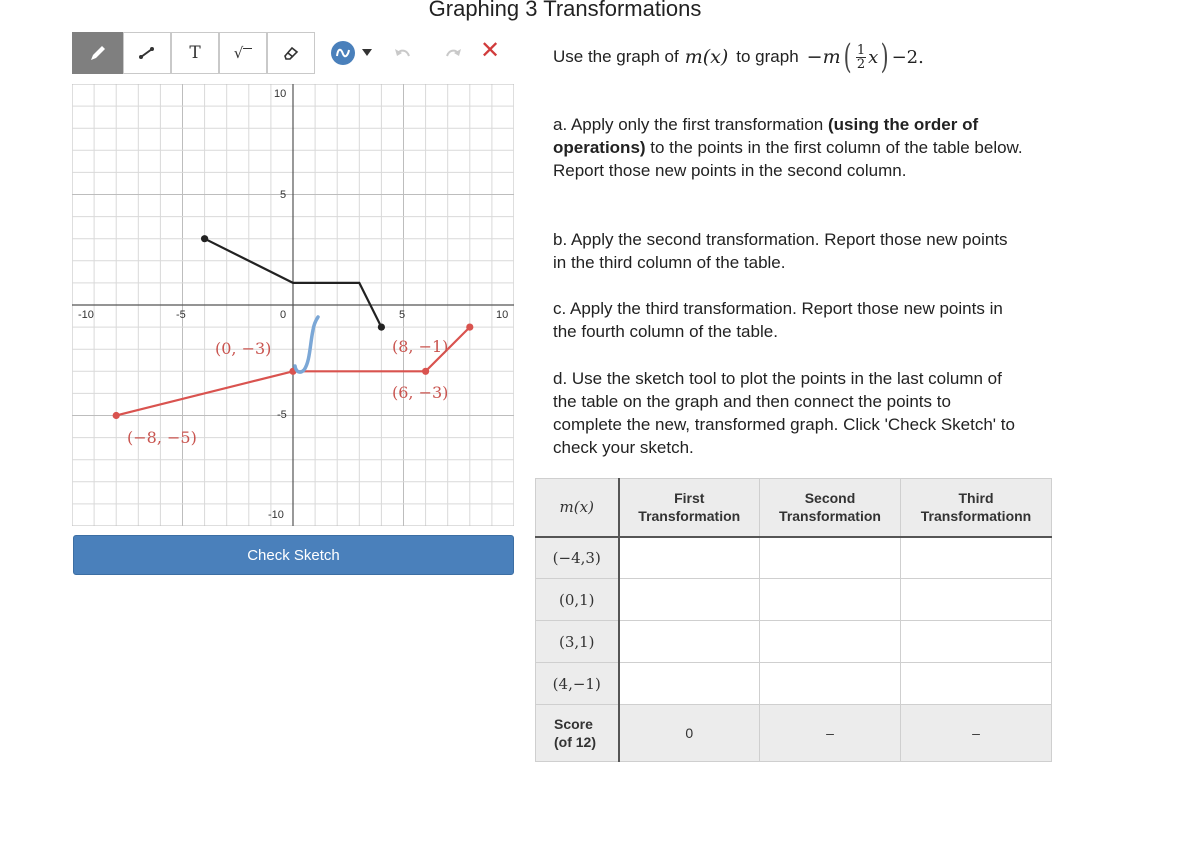 The height and width of the screenshot is (853, 1202). What do you see at coordinates (884, 57) in the screenshot?
I see `close-paren: )` at bounding box center [884, 57].